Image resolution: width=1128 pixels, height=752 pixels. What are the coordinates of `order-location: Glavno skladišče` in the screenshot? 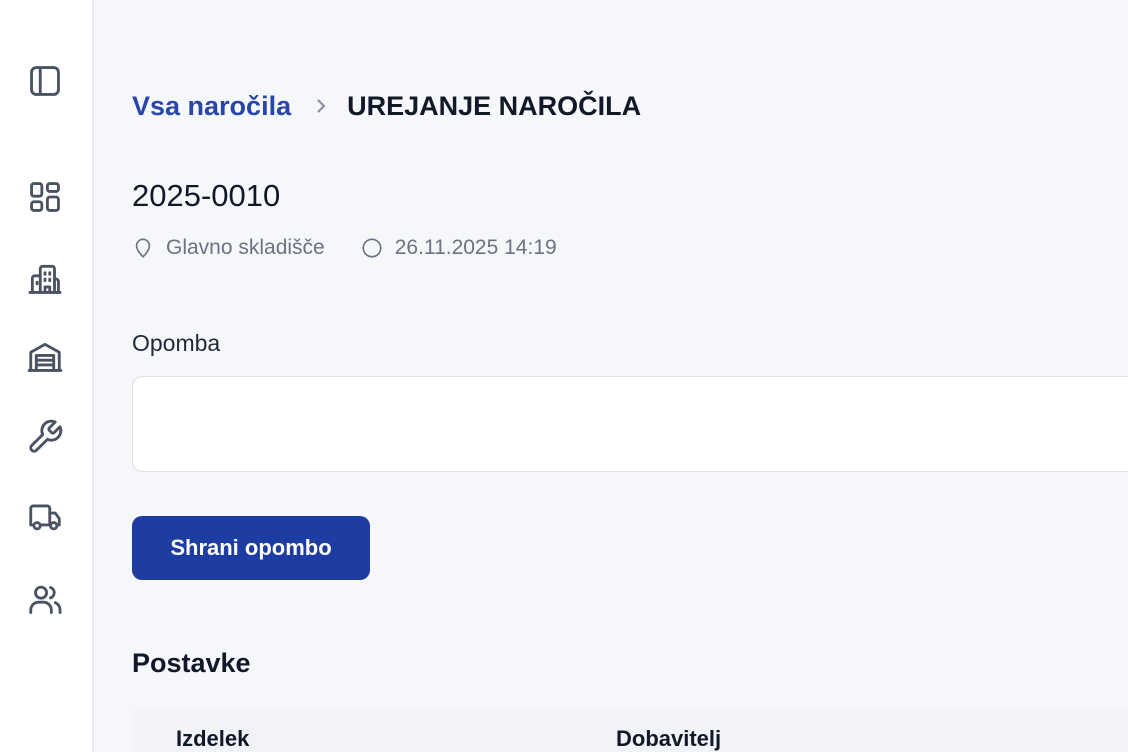 It's located at (228, 248).